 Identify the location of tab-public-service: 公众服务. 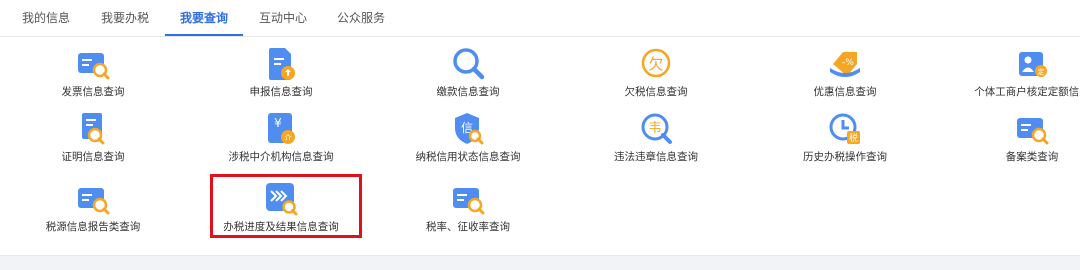
(361, 18).